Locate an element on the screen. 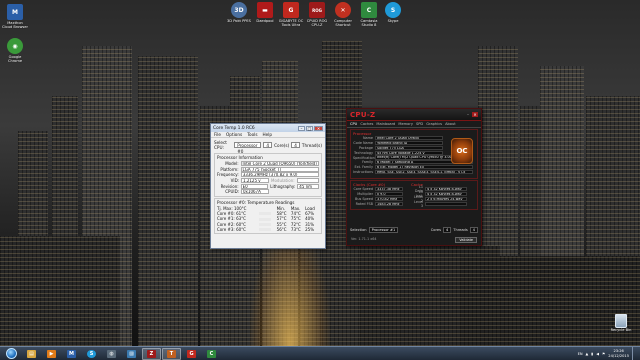 This screenshot has width=640, height=360. taskbar-item-skype: S is located at coordinates (91, 354).